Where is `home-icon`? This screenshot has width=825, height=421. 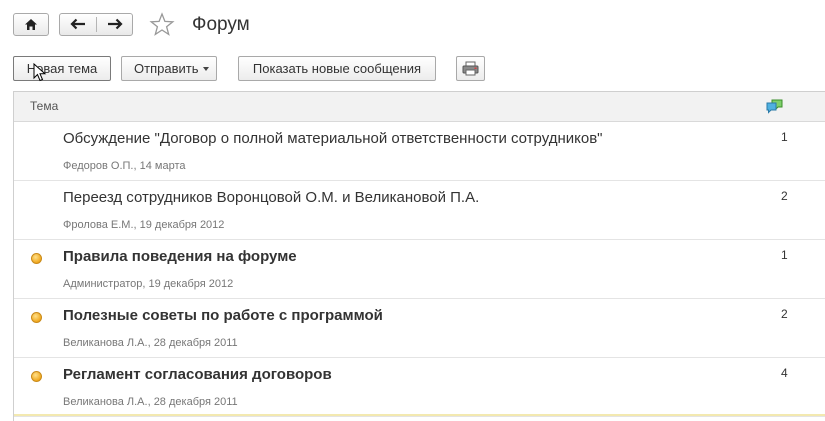
home-icon is located at coordinates (31, 24).